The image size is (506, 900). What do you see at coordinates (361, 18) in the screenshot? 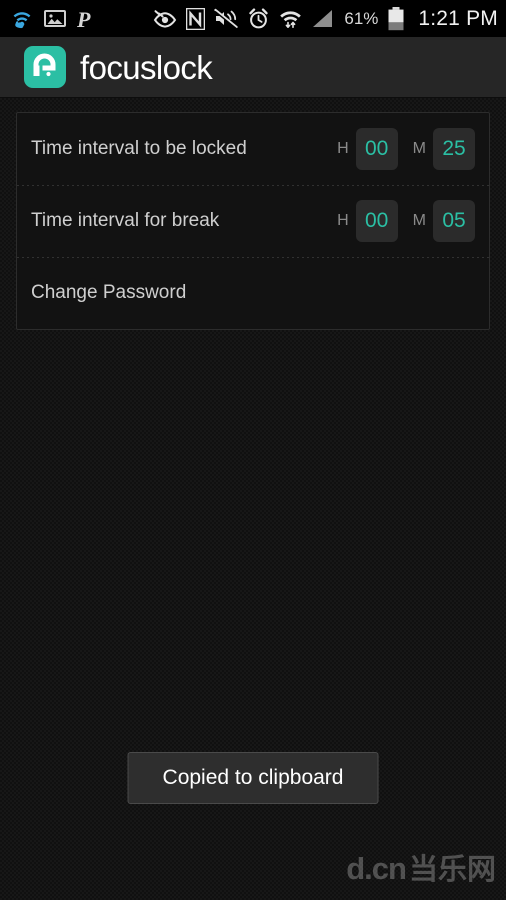
I see `battery-percent-label: 61%` at bounding box center [361, 18].